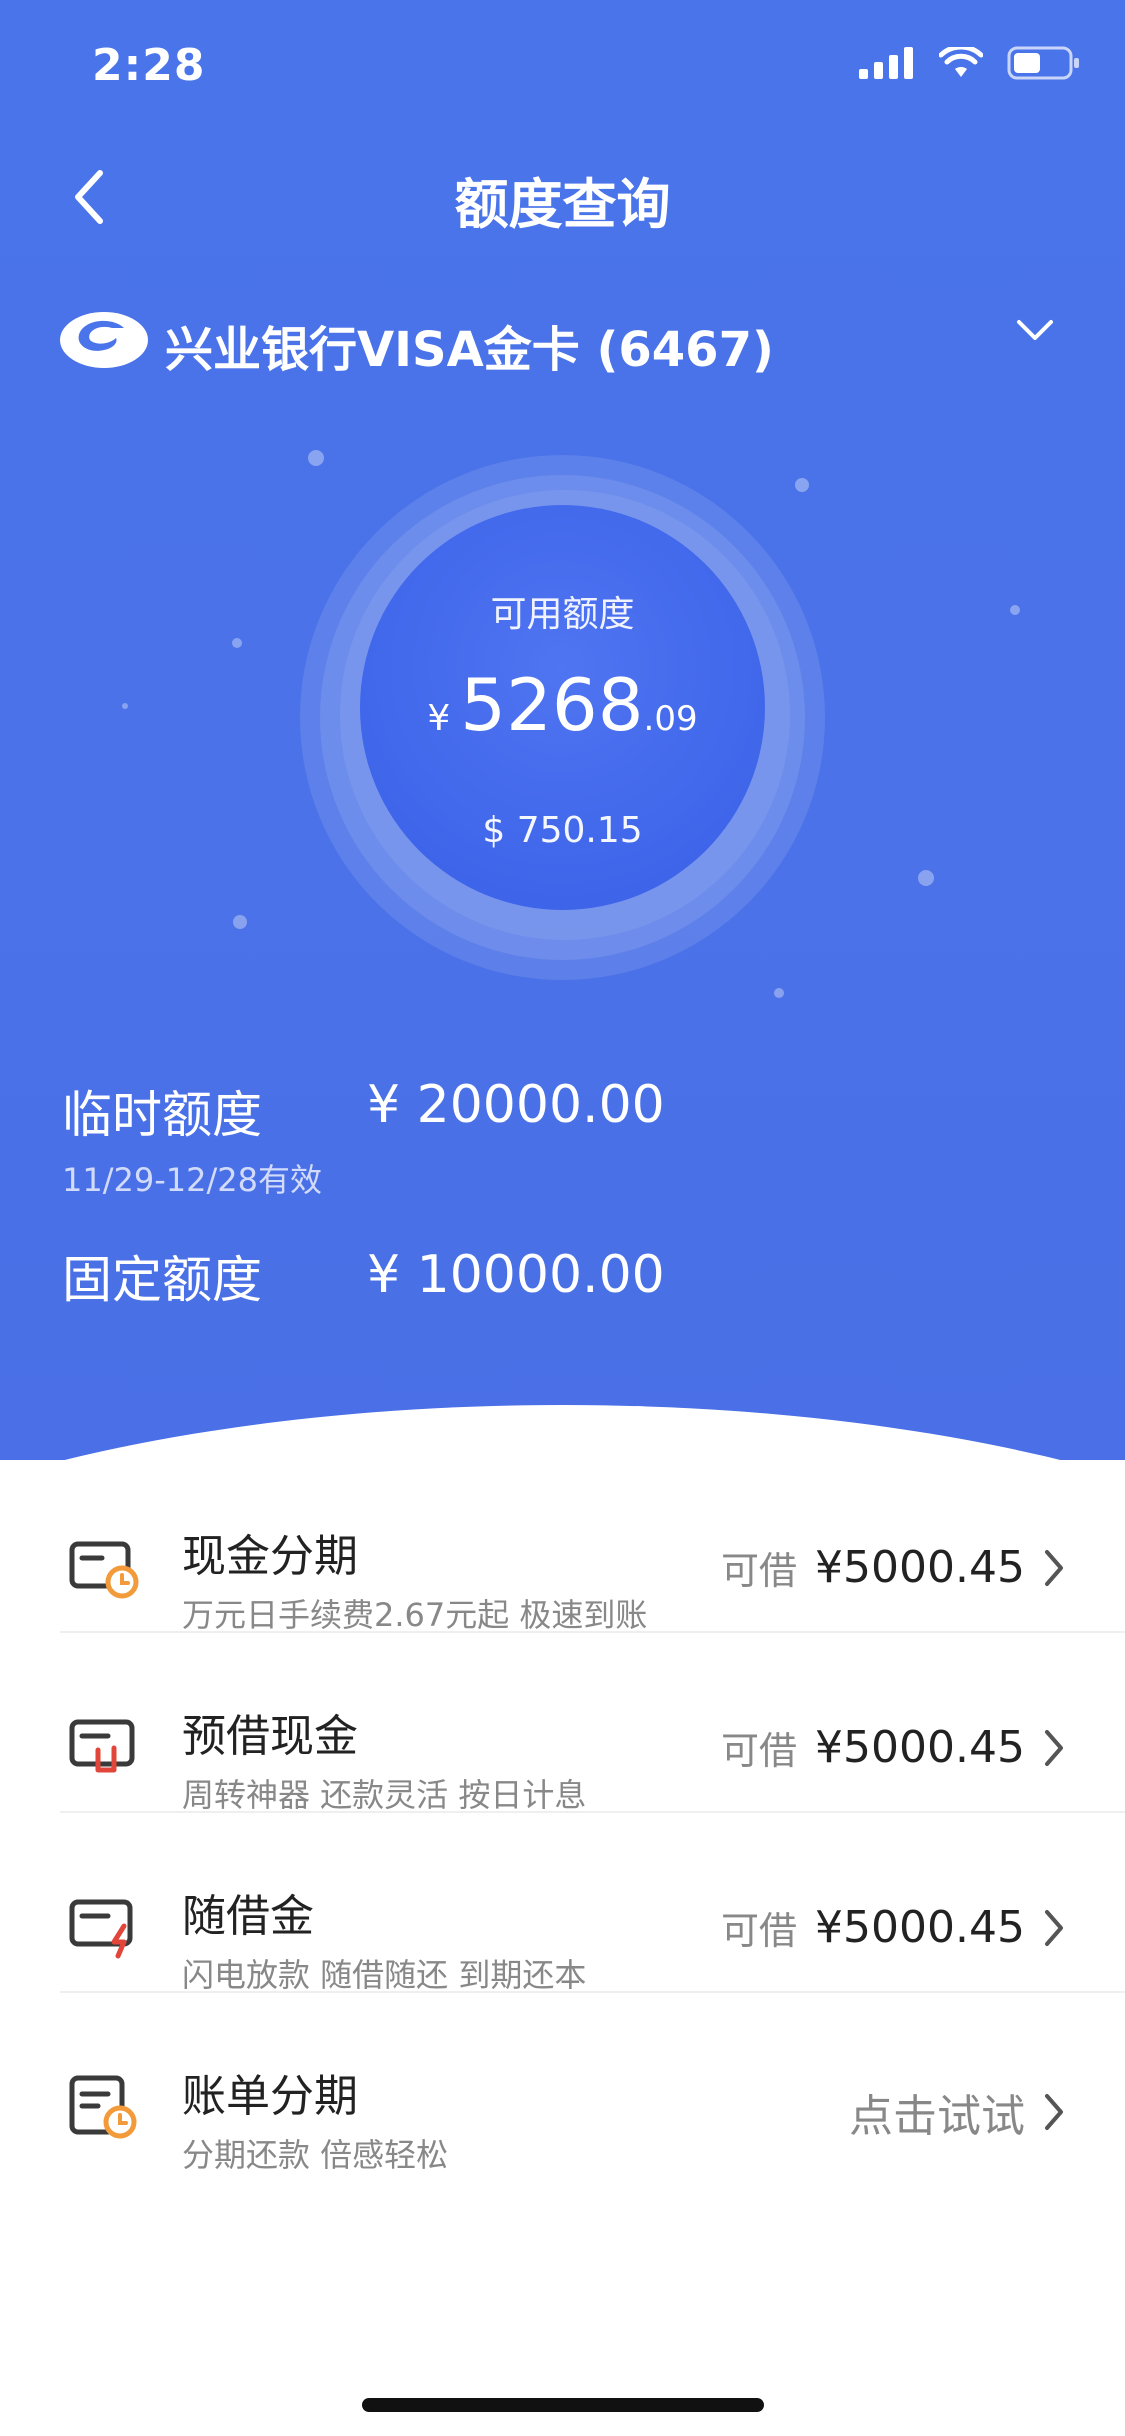 The height and width of the screenshot is (2436, 1125). I want to click on item-action: 点击试试, so click(937, 2116).